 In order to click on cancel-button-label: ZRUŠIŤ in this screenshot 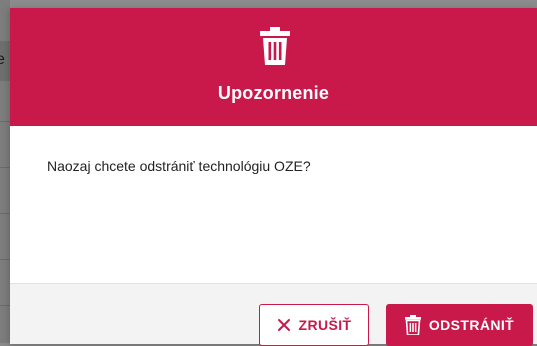, I will do `click(325, 325)`.